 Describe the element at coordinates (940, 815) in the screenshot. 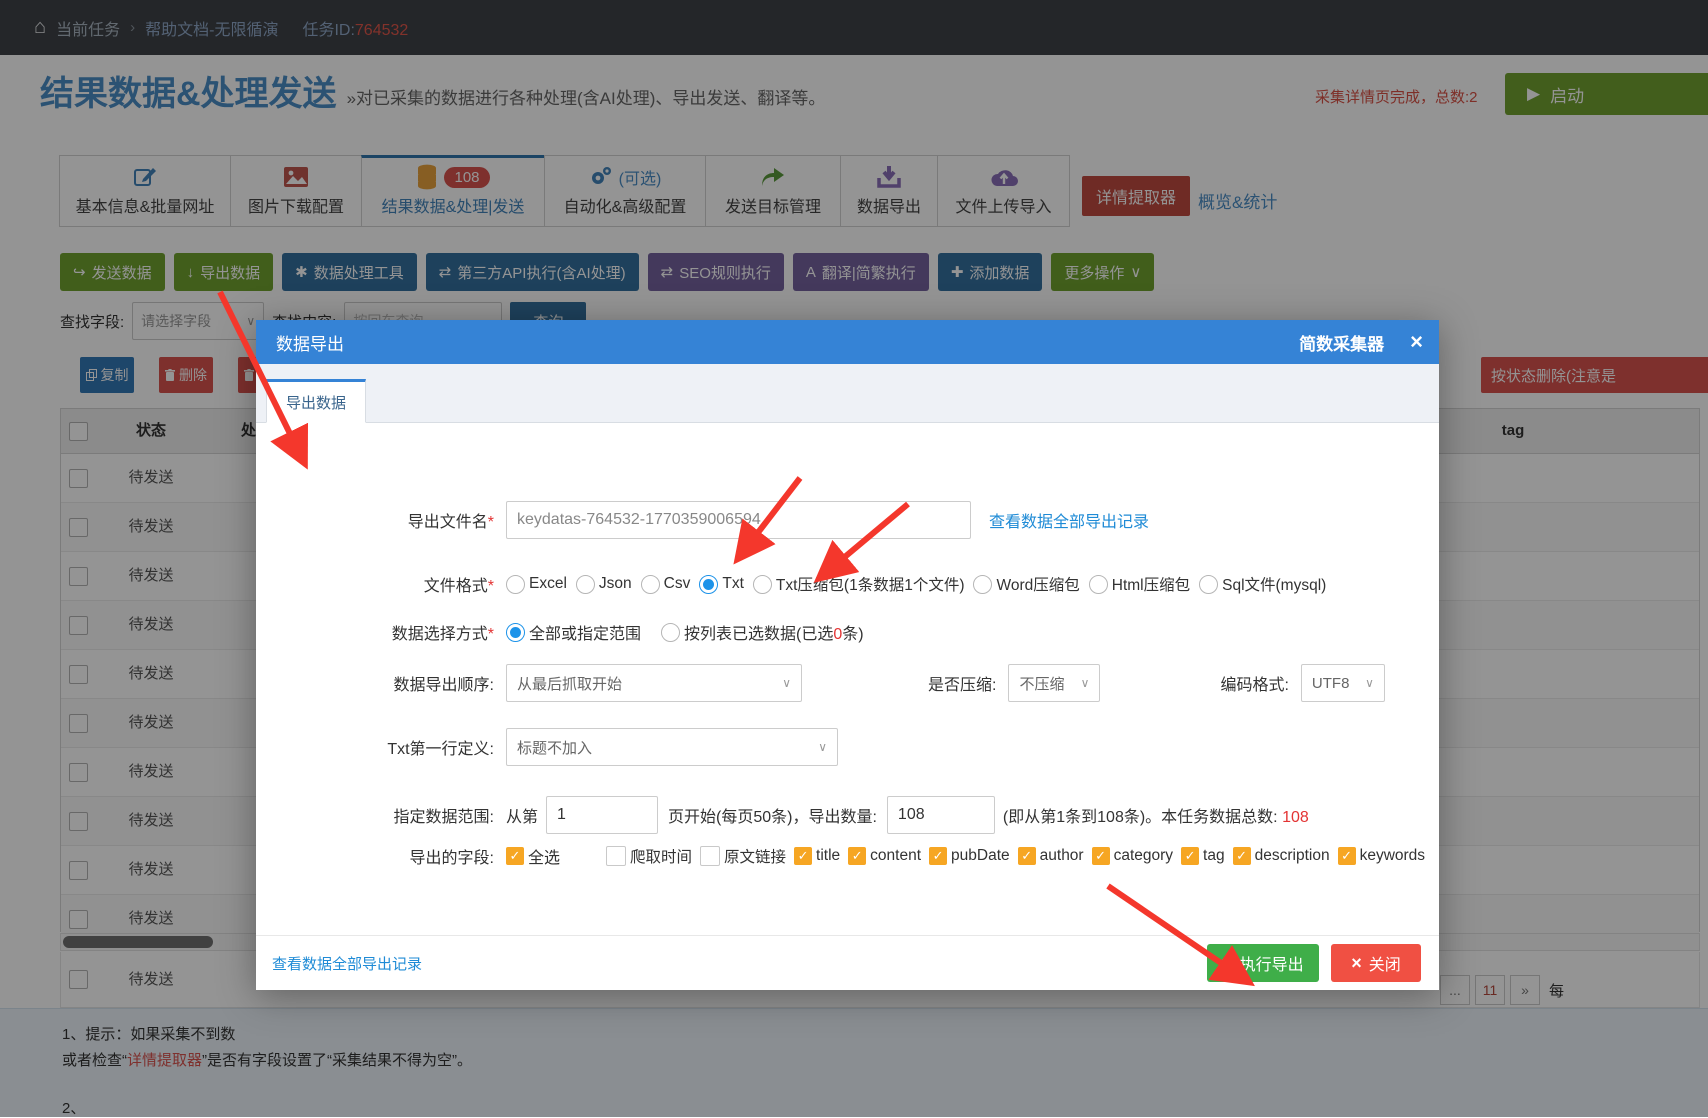

I see `export-count-input` at that location.